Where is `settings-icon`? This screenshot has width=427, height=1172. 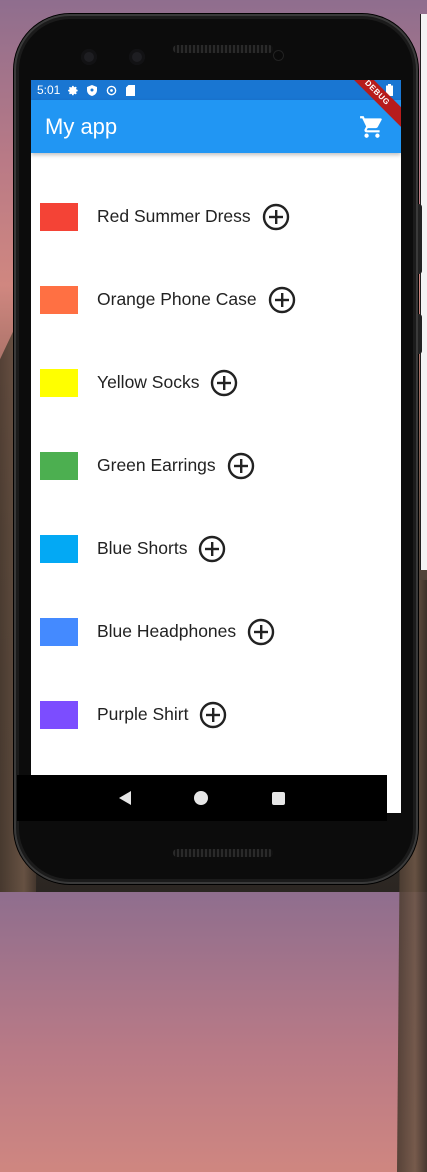 settings-icon is located at coordinates (73, 90).